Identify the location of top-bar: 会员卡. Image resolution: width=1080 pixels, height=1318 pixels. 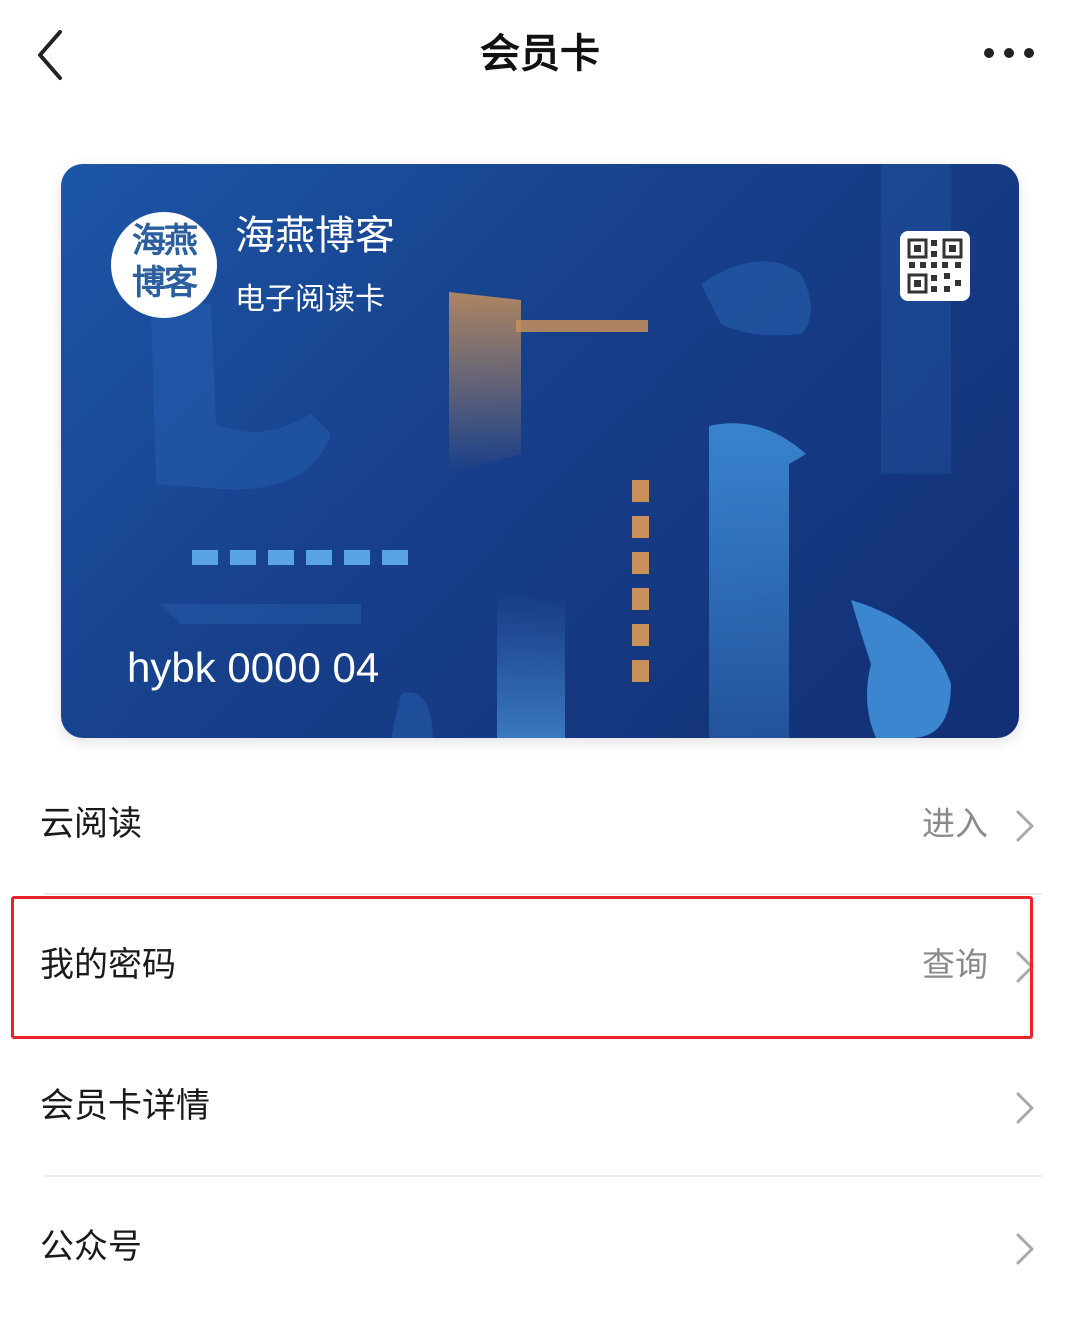
(540, 55).